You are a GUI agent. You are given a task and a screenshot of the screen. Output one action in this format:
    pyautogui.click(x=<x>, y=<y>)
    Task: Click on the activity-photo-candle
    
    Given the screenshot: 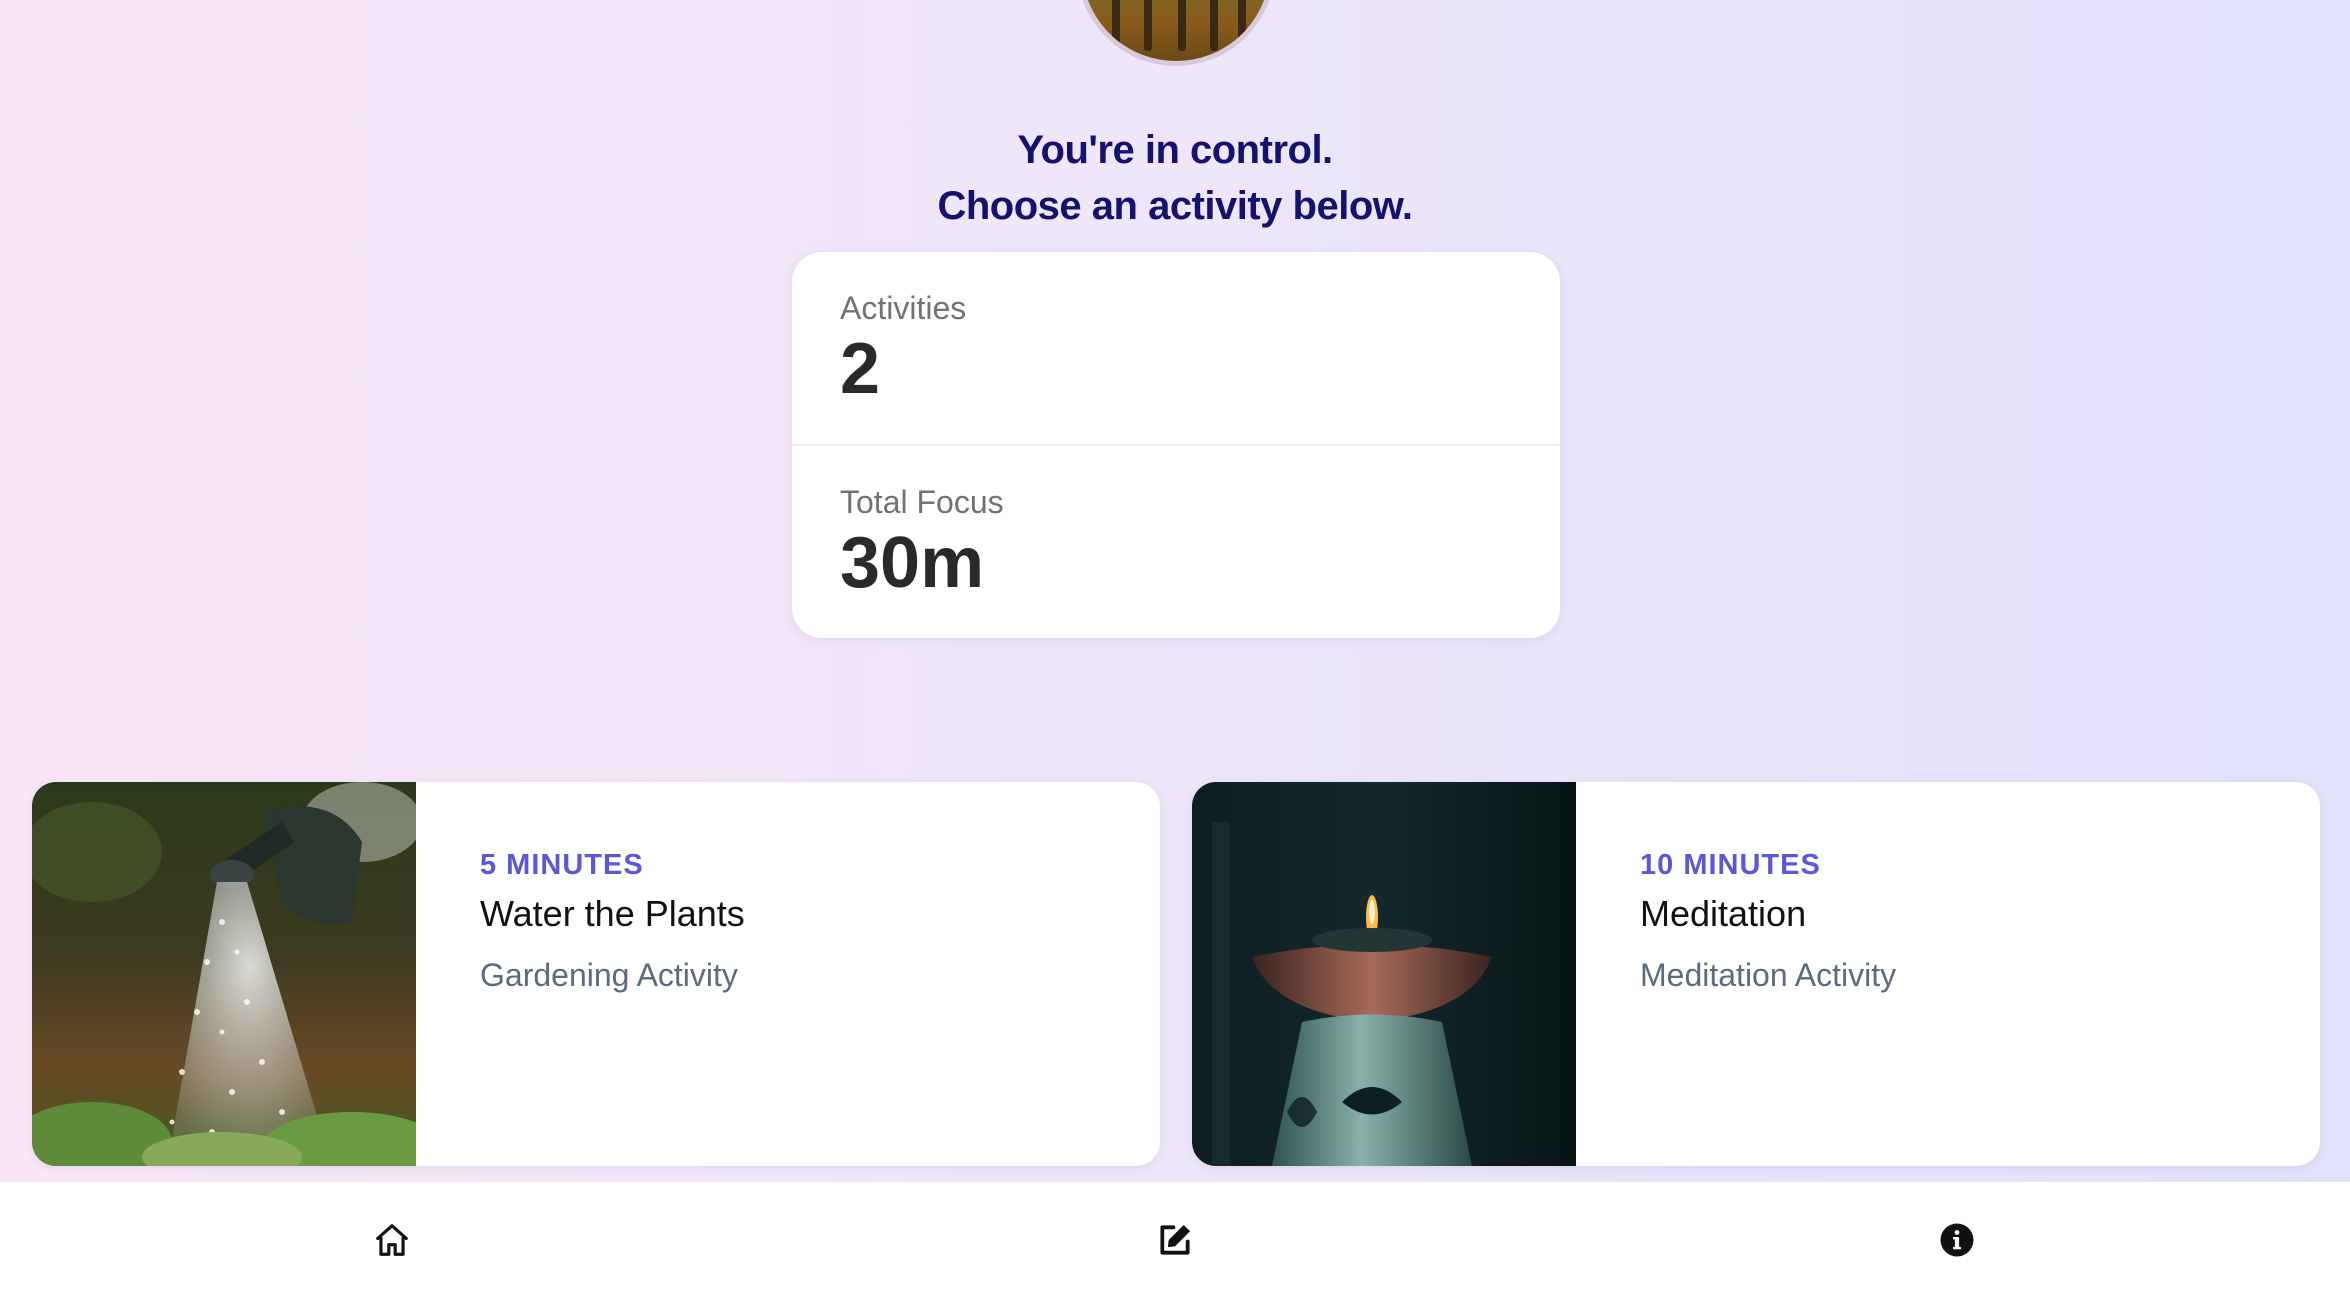 What is the action you would take?
    pyautogui.click(x=1384, y=974)
    